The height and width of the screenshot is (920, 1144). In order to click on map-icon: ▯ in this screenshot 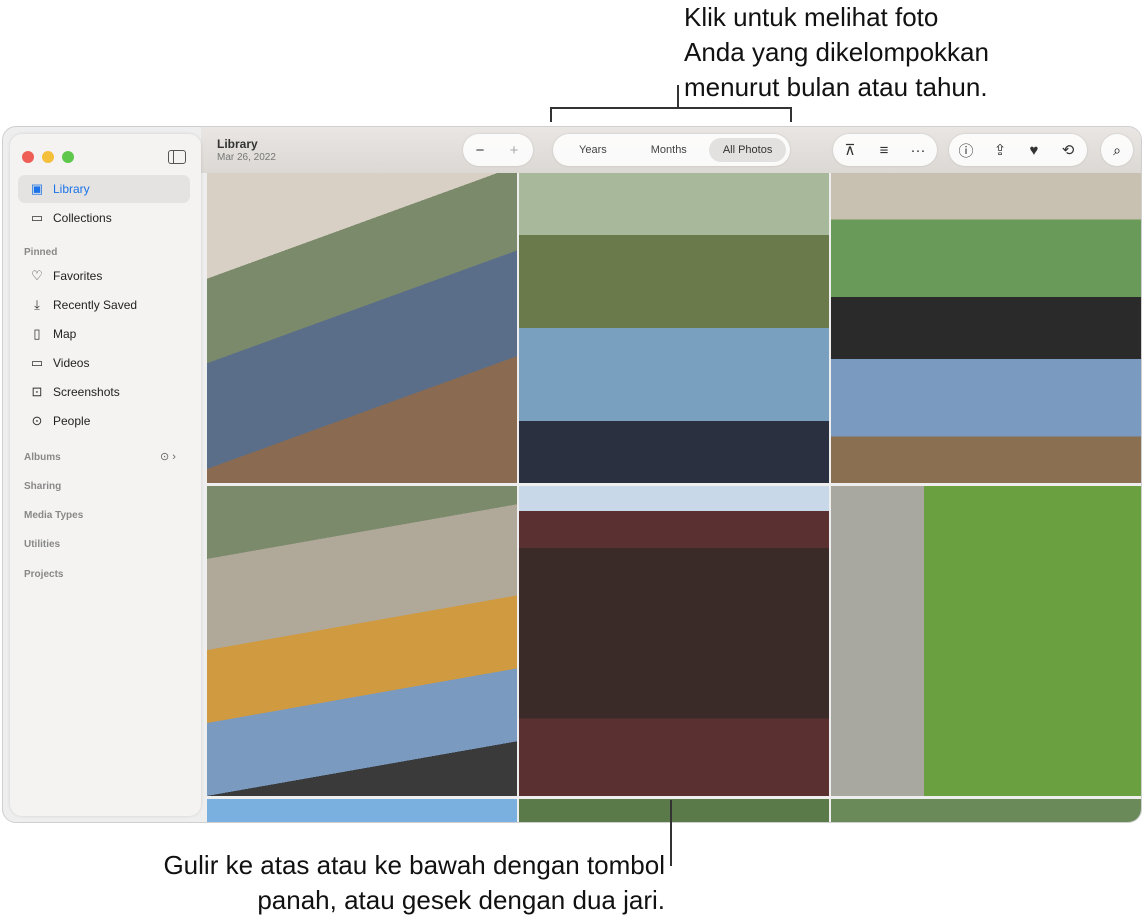, I will do `click(37, 333)`.